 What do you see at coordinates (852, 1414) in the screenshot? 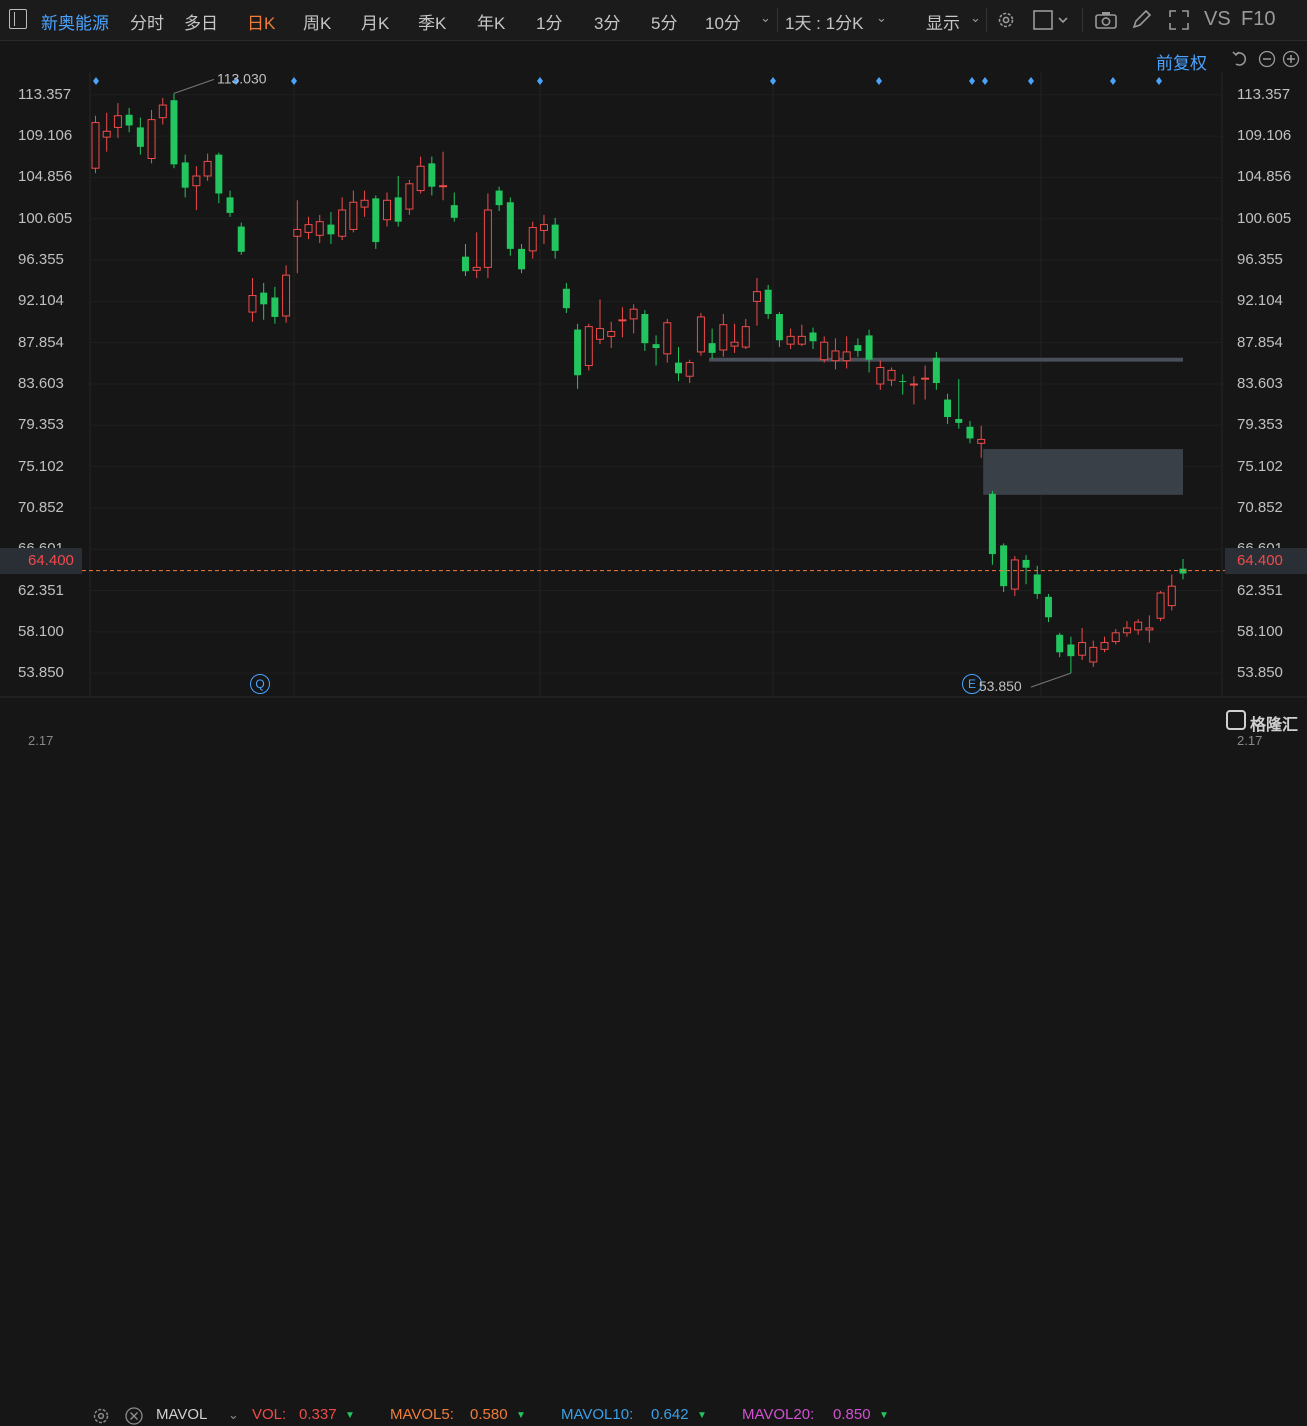
I see `mavol20-value: 0.850` at bounding box center [852, 1414].